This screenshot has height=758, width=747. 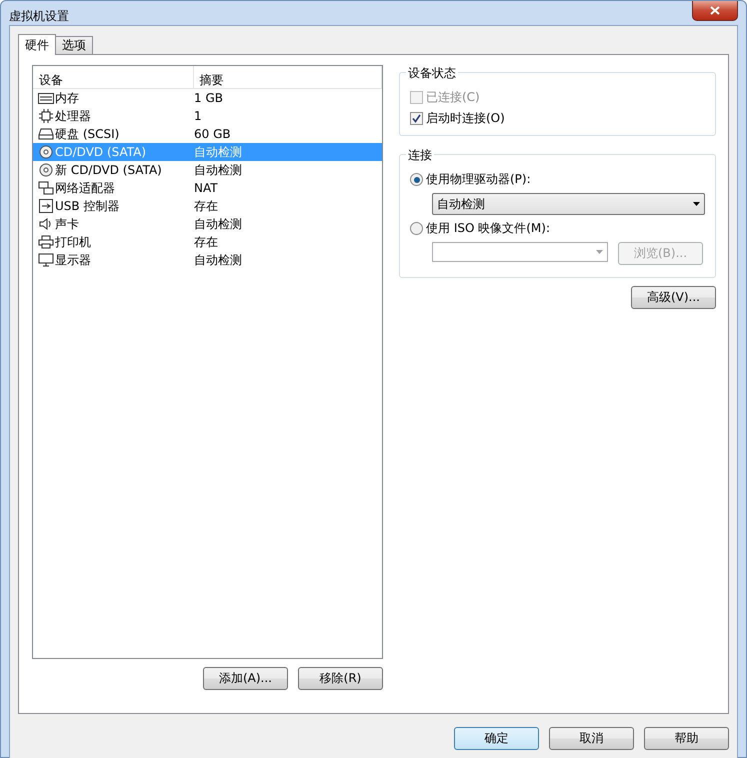 I want to click on device-name: 声卡, so click(x=67, y=224).